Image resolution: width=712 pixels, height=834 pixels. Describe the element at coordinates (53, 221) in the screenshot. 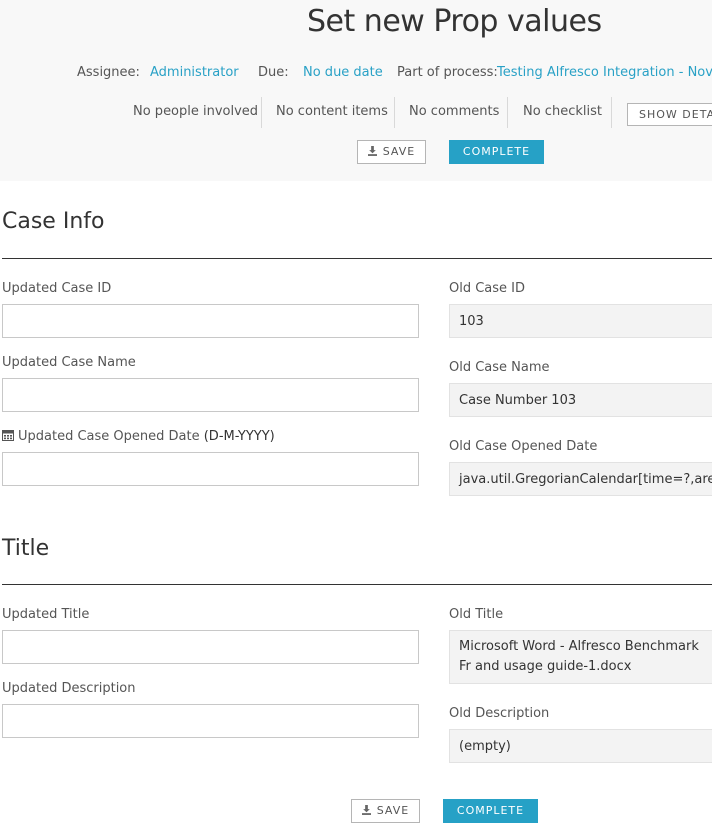

I see `case-info-heading: Case Info` at that location.